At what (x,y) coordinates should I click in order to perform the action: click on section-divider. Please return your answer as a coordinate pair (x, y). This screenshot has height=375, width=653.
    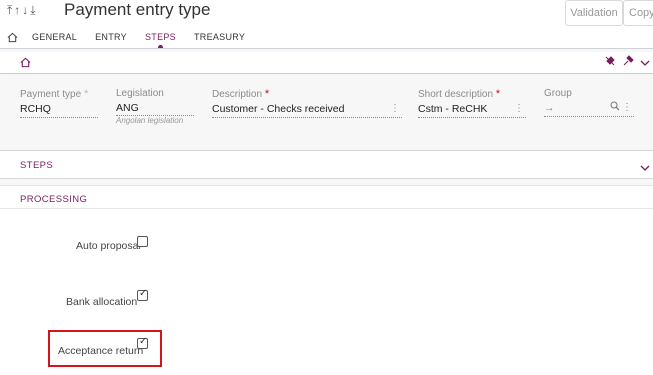
    Looking at the image, I should click on (326, 208).